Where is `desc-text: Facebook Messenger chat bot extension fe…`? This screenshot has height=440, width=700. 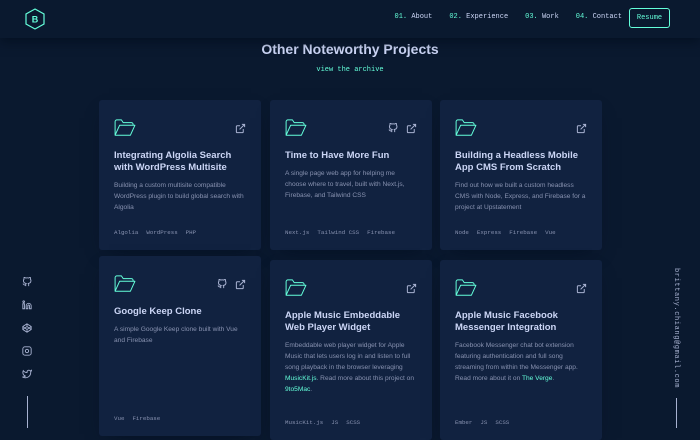
desc-text: Facebook Messenger chat bot extension fe… is located at coordinates (516, 362).